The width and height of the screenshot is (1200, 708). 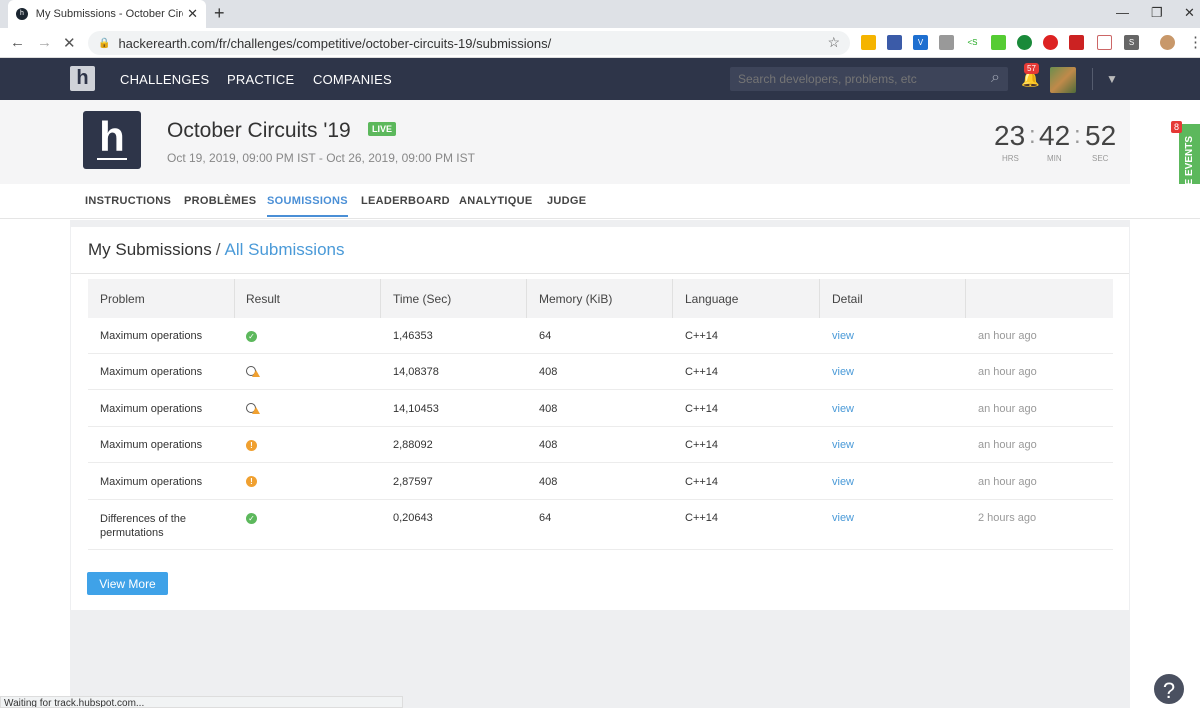 I want to click on view-more-button: View More, so click(x=127, y=583).